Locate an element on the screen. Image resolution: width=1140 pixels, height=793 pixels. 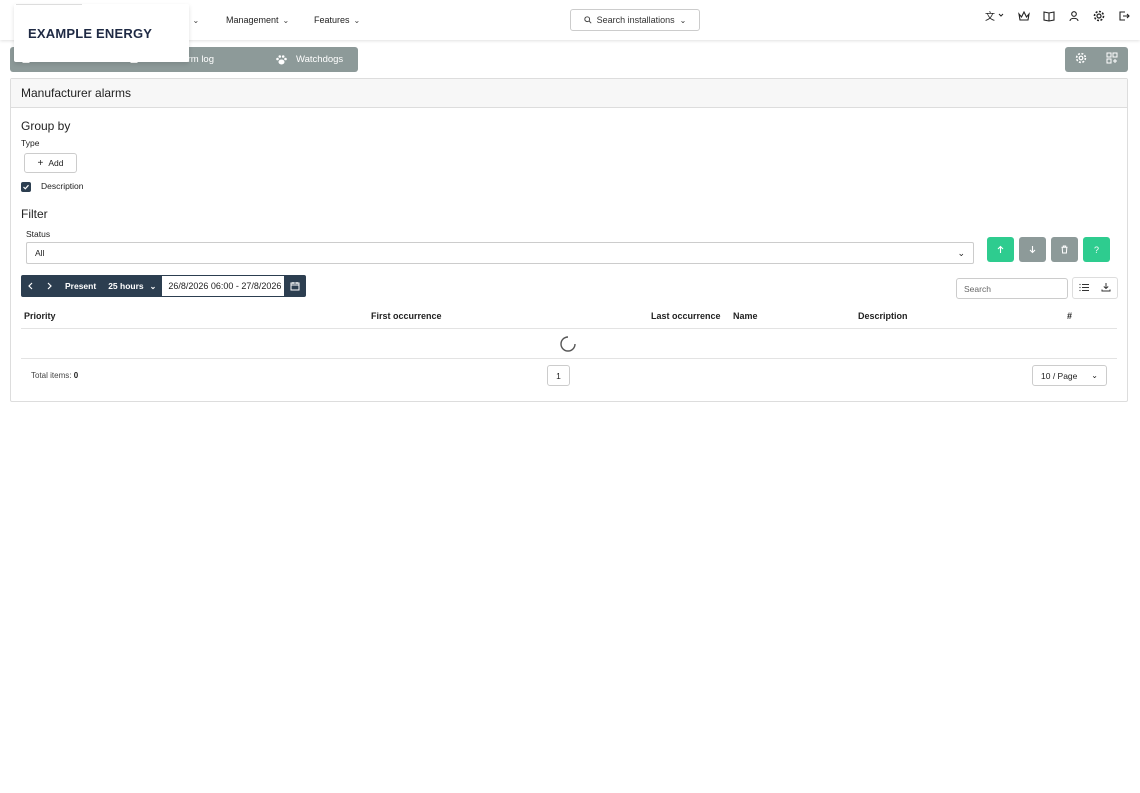
nav-menu-management: Management ⌄ is located at coordinates (257, 20).